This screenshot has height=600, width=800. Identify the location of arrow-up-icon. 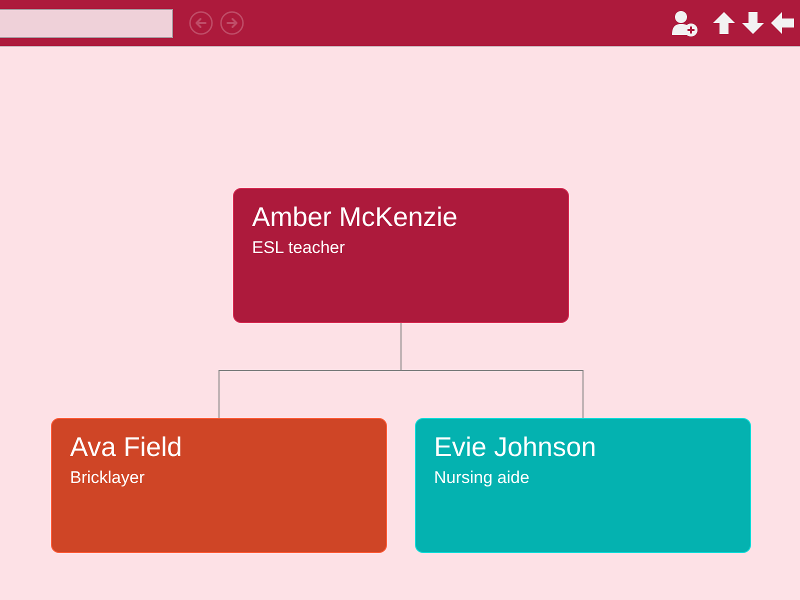
(724, 23).